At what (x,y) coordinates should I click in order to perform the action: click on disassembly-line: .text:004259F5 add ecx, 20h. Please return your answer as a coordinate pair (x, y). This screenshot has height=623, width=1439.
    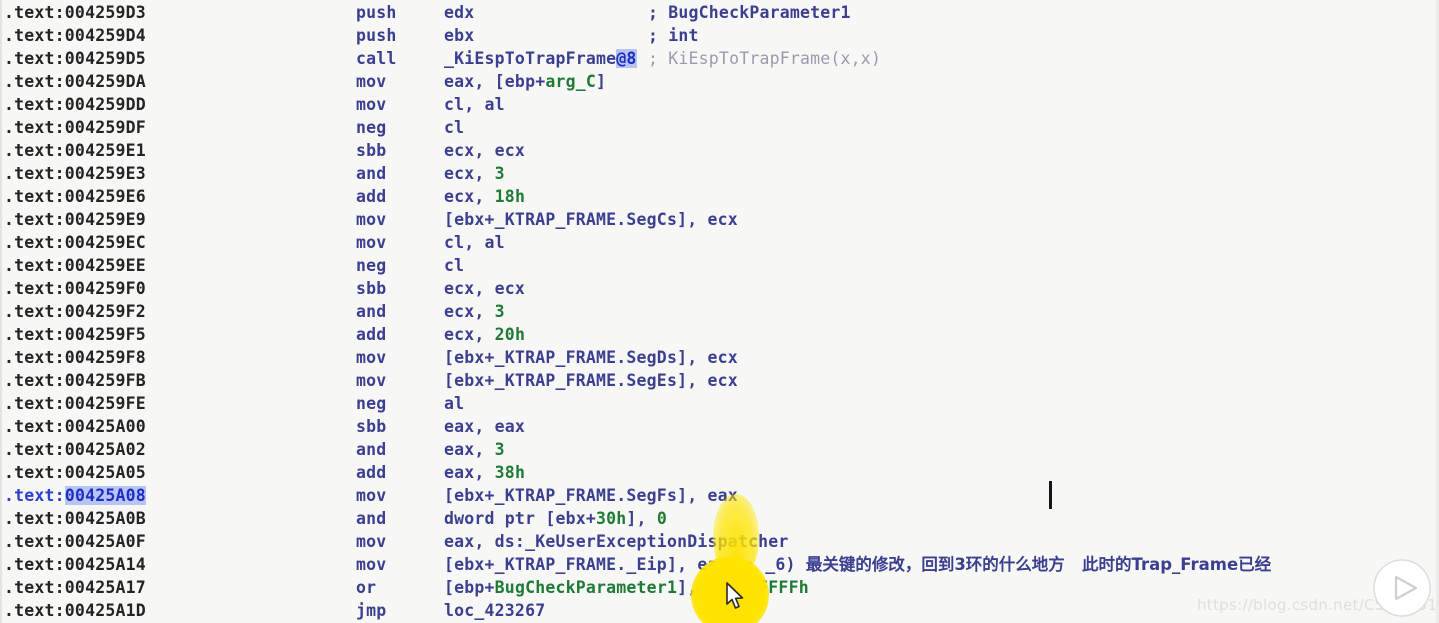
    Looking at the image, I should click on (719, 334).